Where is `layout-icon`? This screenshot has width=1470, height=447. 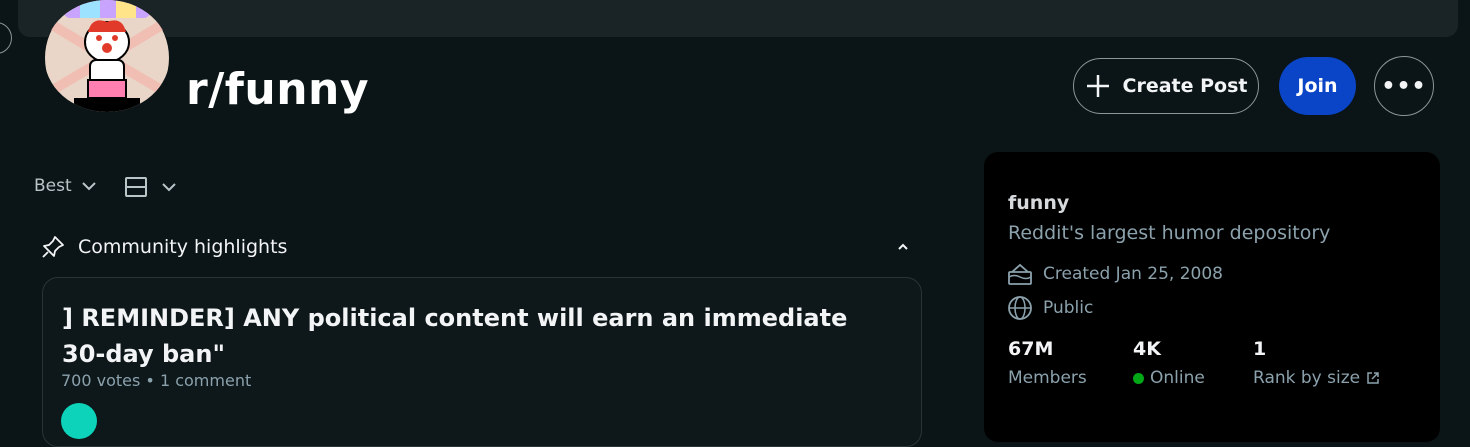 layout-icon is located at coordinates (136, 187).